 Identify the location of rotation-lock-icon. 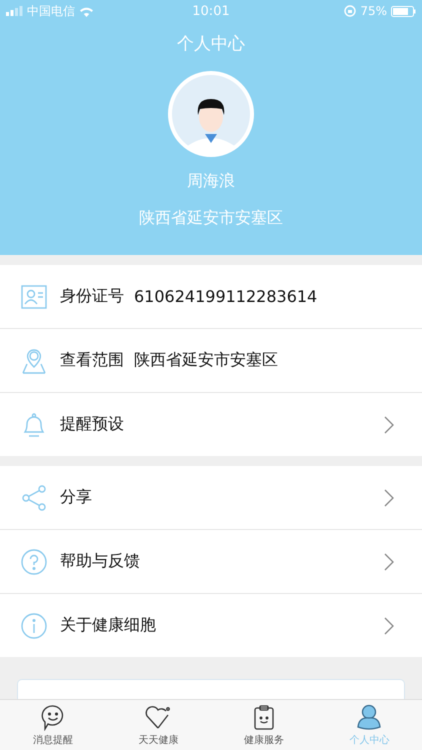
(350, 11).